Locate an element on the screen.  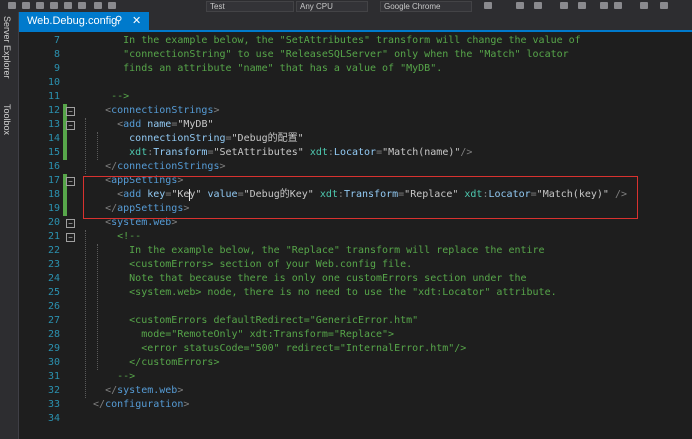
line-number: 16 is located at coordinates (53, 166).